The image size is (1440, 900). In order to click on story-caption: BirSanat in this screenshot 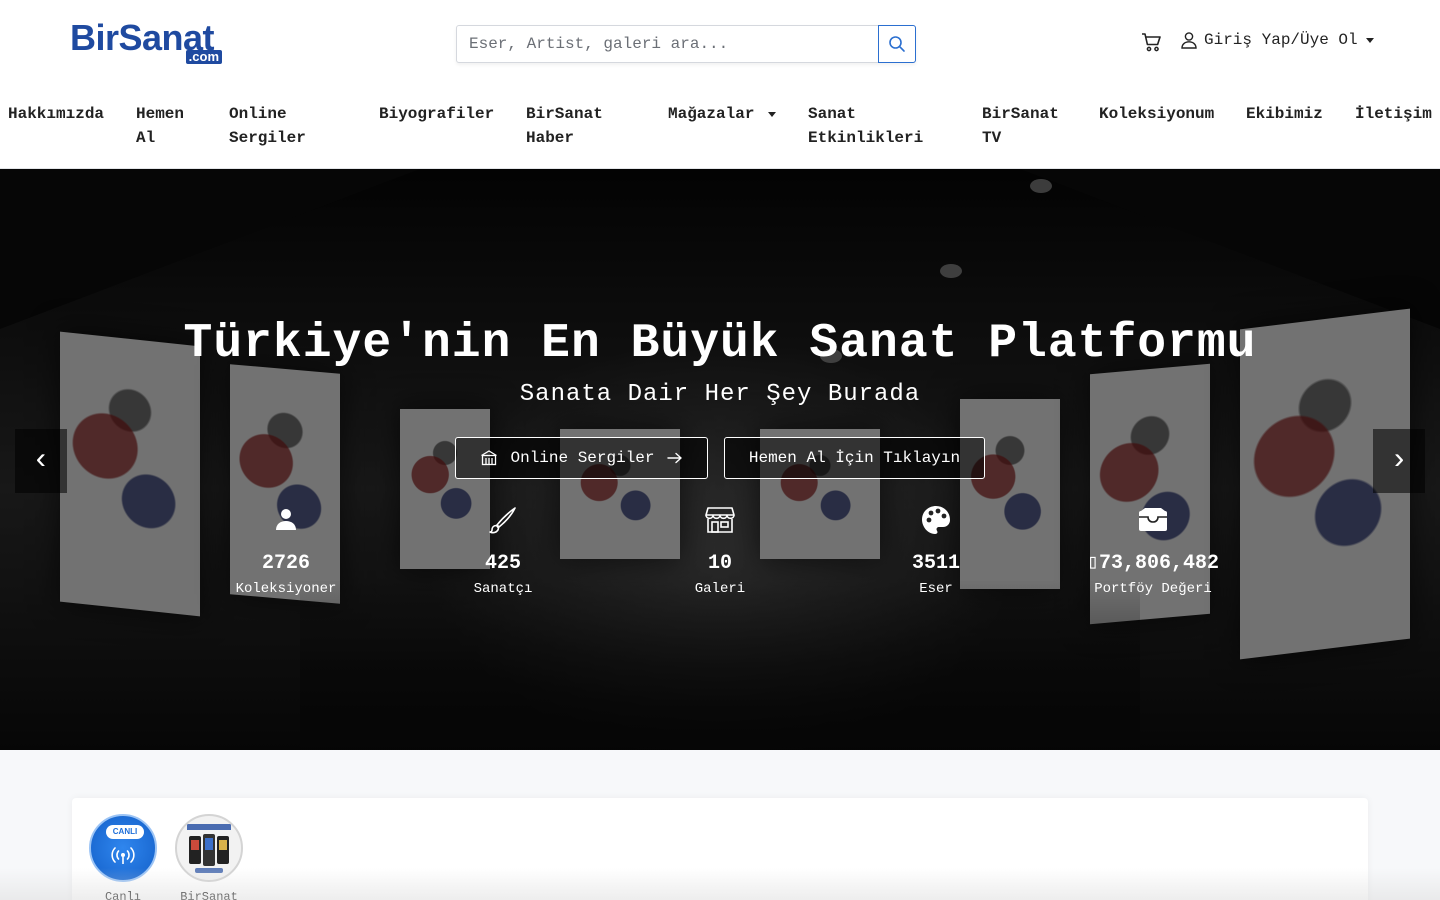, I will do `click(209, 895)`.